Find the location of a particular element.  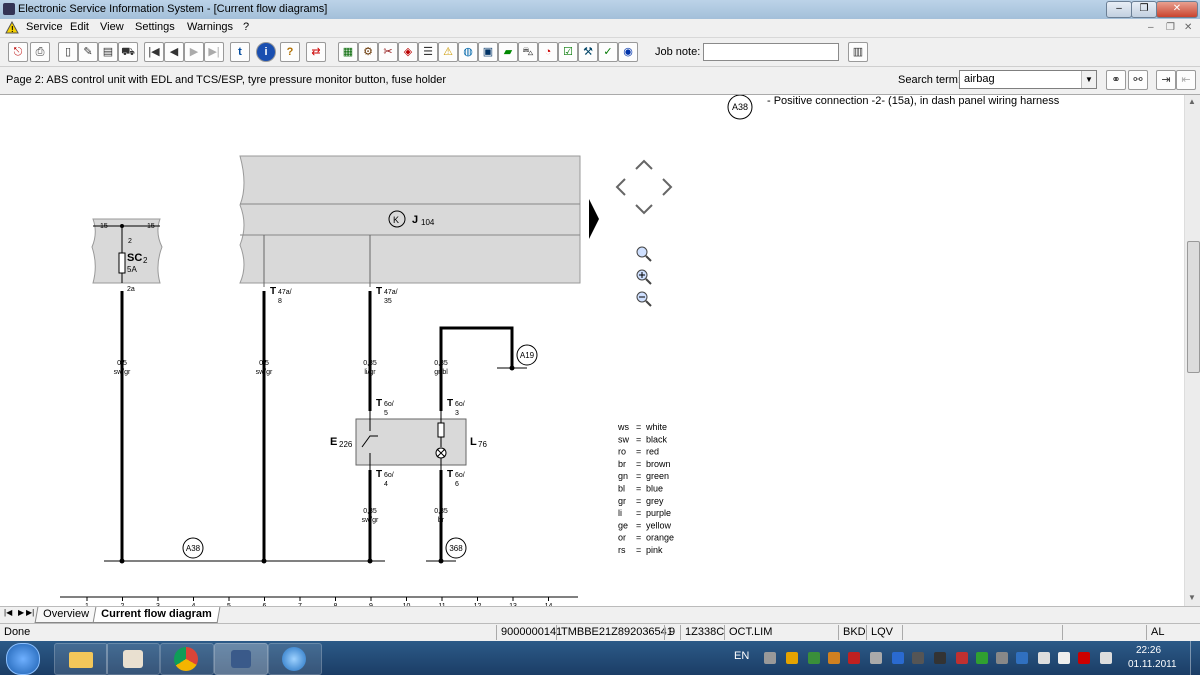

vertical-scrollbar: ▲ ▼ is located at coordinates (1192, 350).